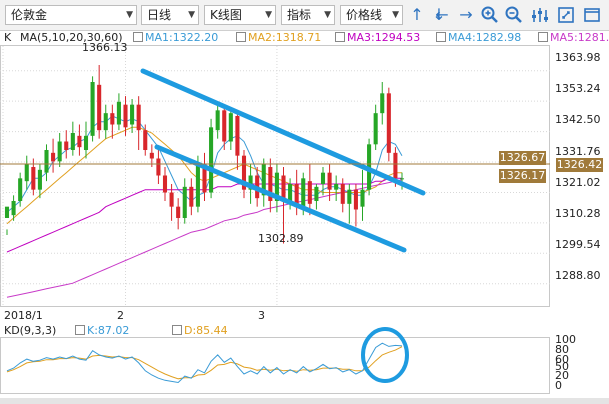  What do you see at coordinates (23, 315) in the screenshot?
I see `date-label: 2018/1` at bounding box center [23, 315].